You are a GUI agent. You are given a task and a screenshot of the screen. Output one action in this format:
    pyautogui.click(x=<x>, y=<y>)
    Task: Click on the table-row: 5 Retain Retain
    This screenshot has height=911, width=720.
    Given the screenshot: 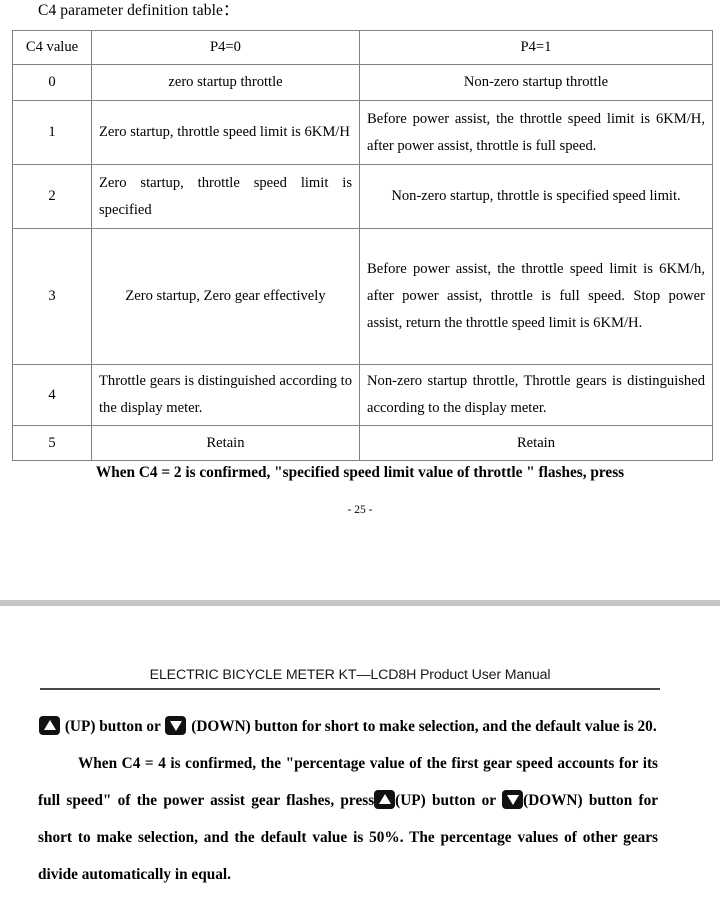 What is the action you would take?
    pyautogui.click(x=362, y=443)
    